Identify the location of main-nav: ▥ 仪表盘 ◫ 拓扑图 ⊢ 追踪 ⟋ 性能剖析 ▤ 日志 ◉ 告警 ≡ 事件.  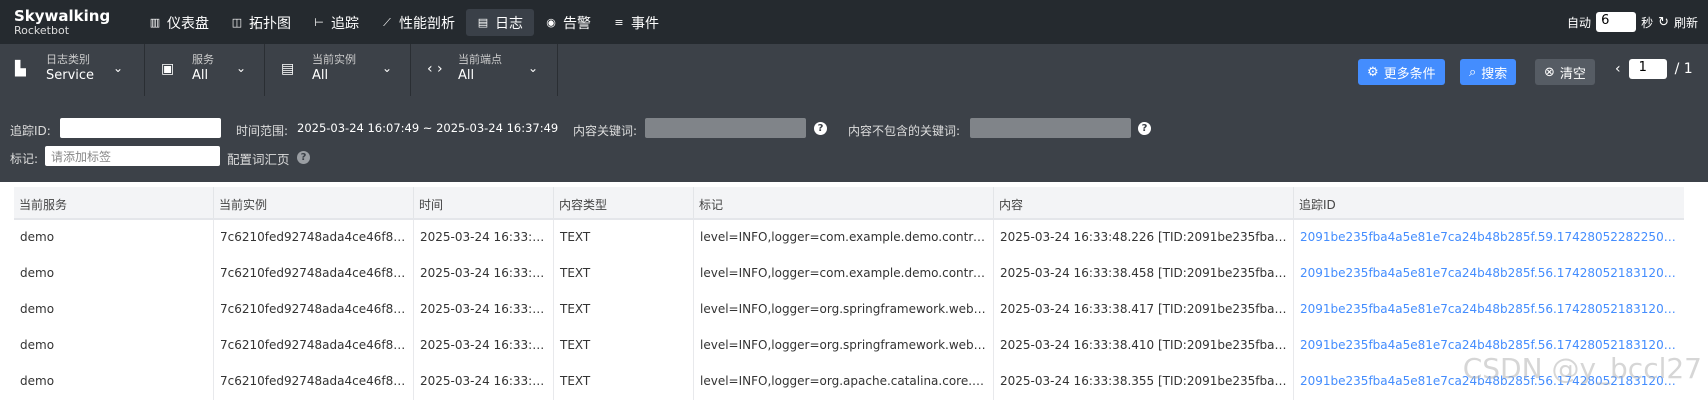
(404, 22).